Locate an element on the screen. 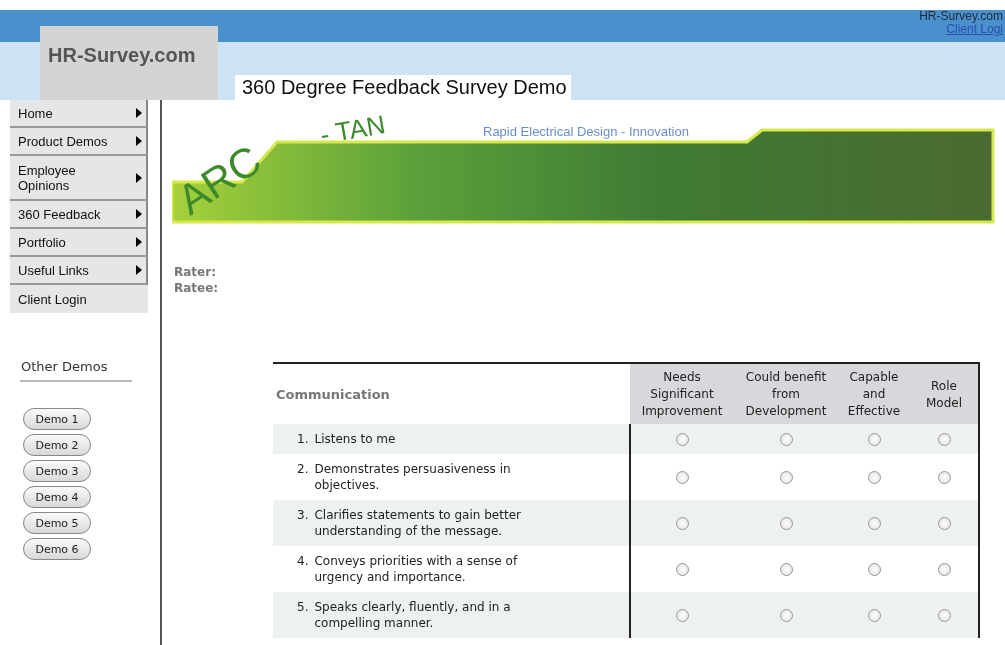 The height and width of the screenshot is (645, 1005). menu-item: Home is located at coordinates (79, 114).